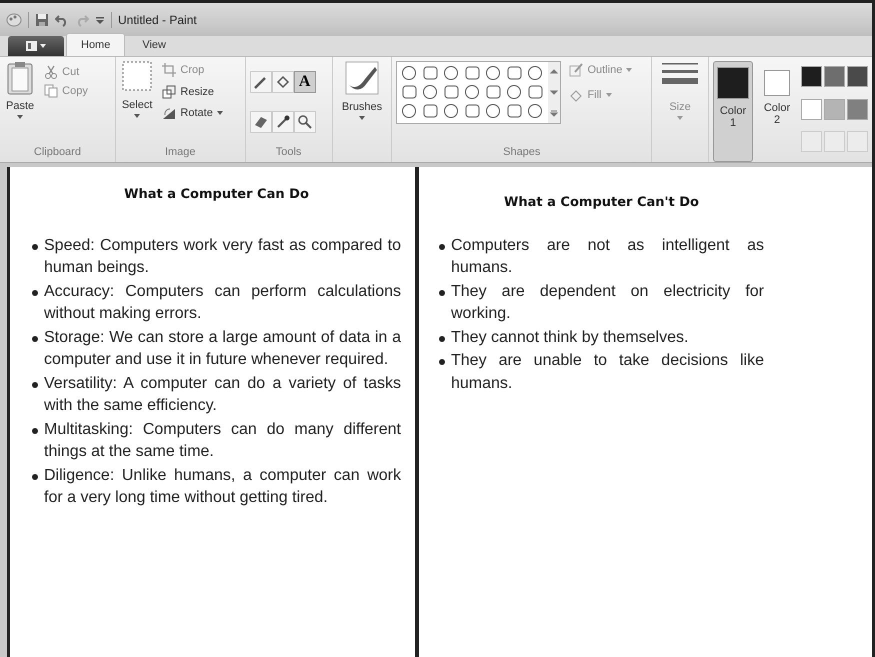  Describe the element at coordinates (733, 111) in the screenshot. I see `color-selector: Color 1` at that location.